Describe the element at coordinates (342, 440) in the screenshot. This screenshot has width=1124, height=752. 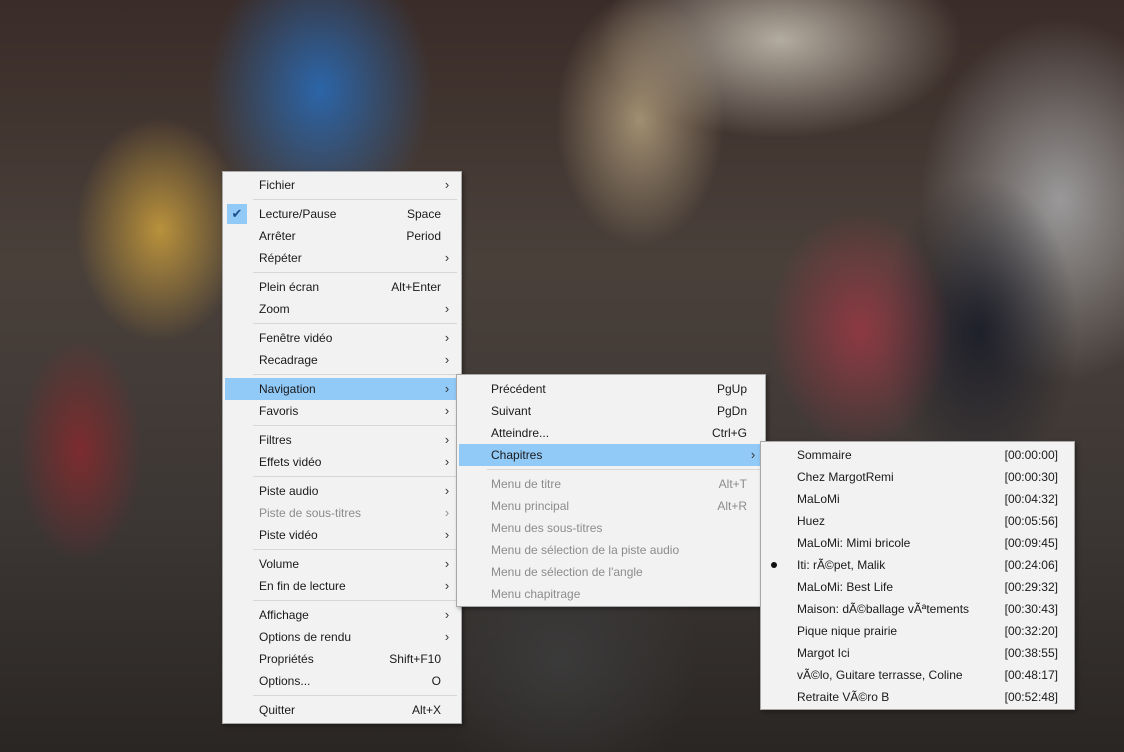
I see `menu-item-filtres: Filtres ›` at that location.